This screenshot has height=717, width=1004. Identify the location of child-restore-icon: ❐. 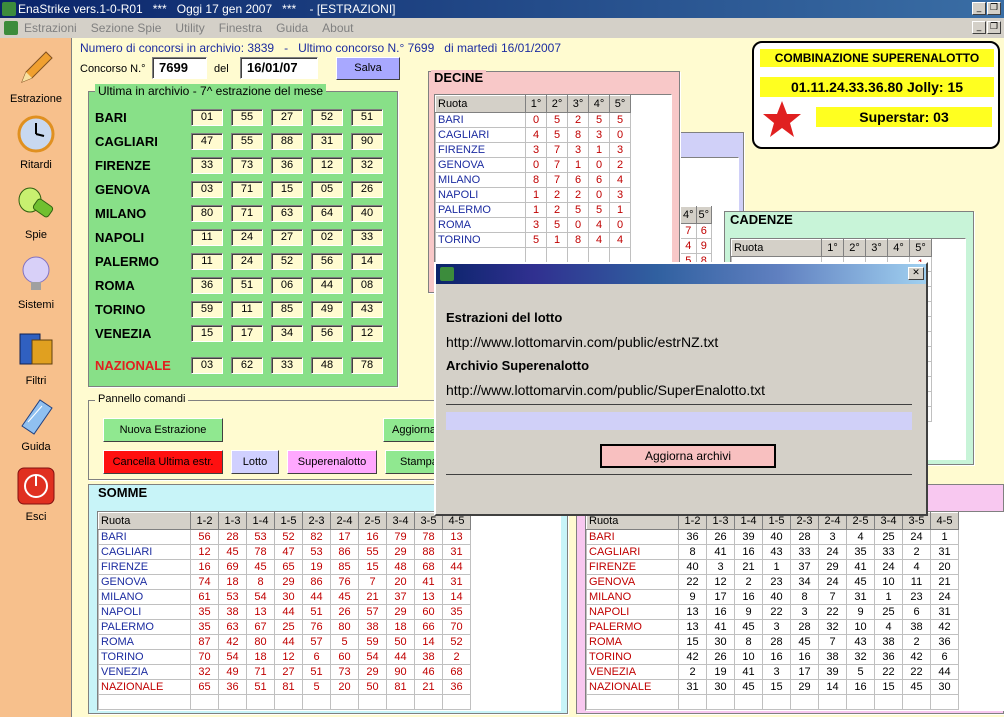
(994, 27).